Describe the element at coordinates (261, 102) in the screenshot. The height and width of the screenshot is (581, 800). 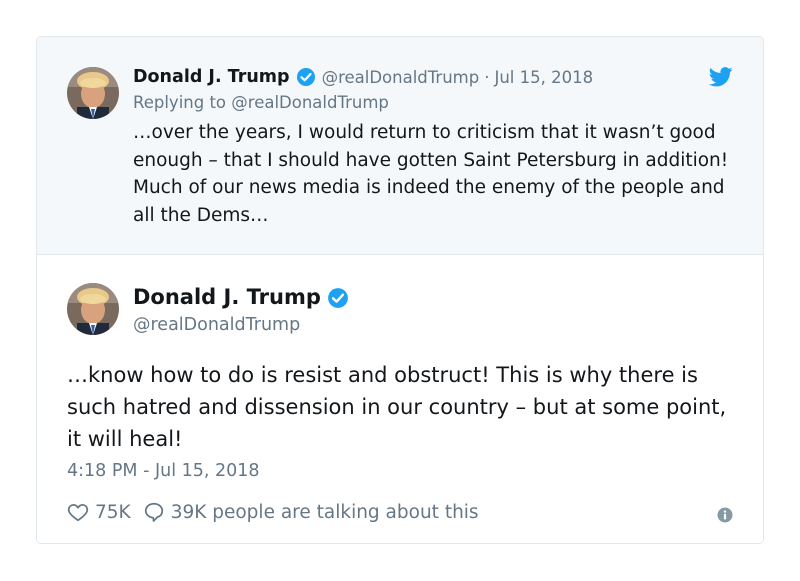
I see `replying-to-label: Replying to @realDonaldTrump` at that location.